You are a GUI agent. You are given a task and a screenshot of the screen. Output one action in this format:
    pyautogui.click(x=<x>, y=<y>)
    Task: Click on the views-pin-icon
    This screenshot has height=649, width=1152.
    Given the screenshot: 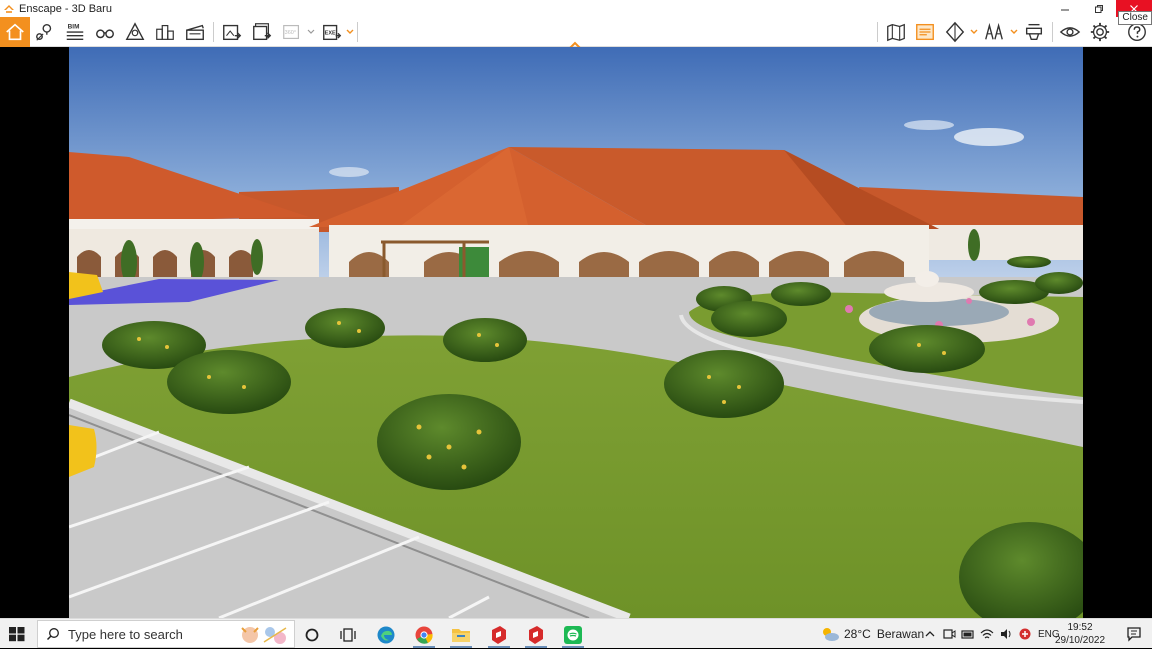 What is the action you would take?
    pyautogui.click(x=44, y=32)
    